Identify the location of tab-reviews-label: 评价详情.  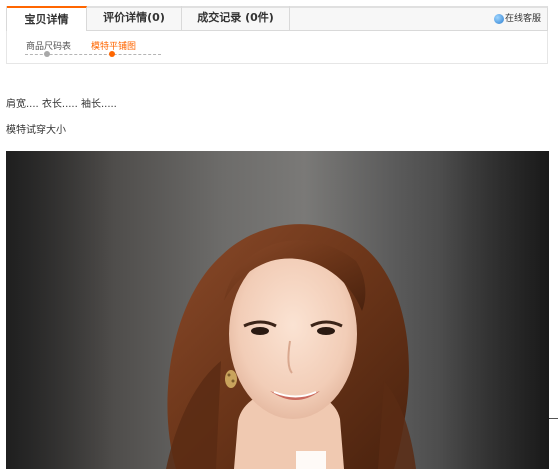
(125, 17).